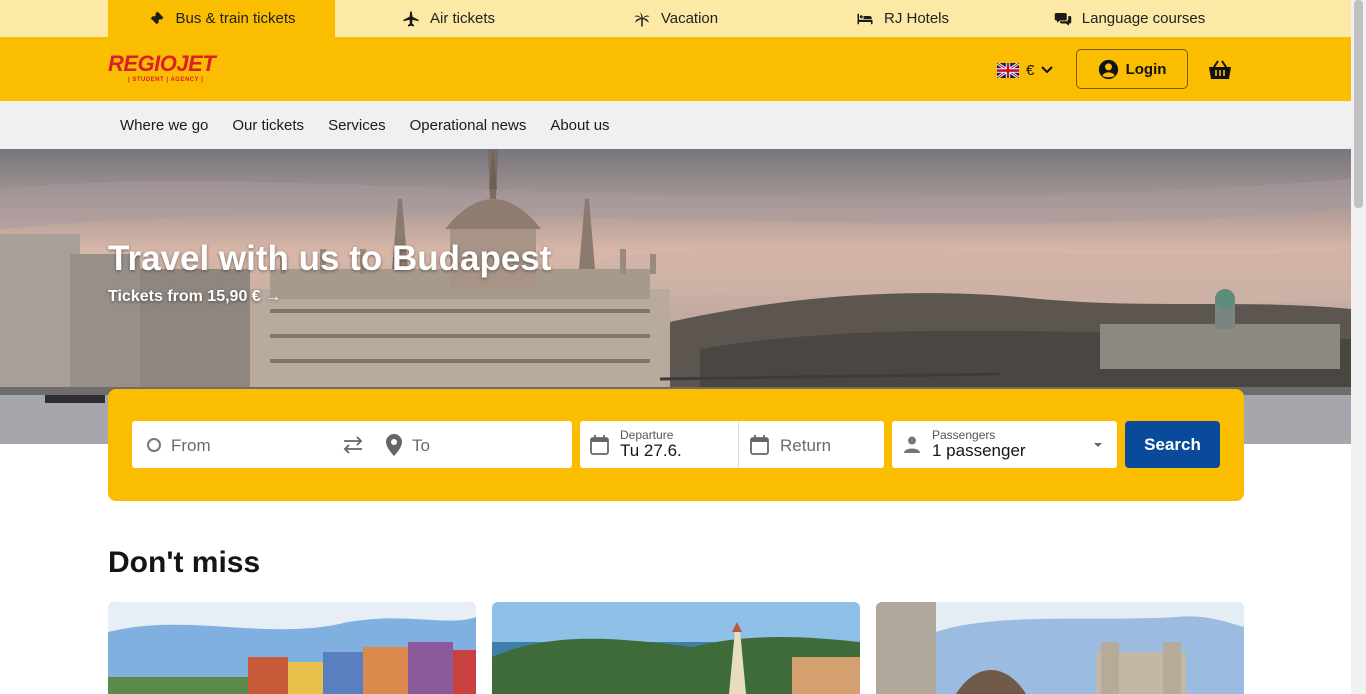 The width and height of the screenshot is (1366, 694). I want to click on tab-vacation: Vacation, so click(675, 18).